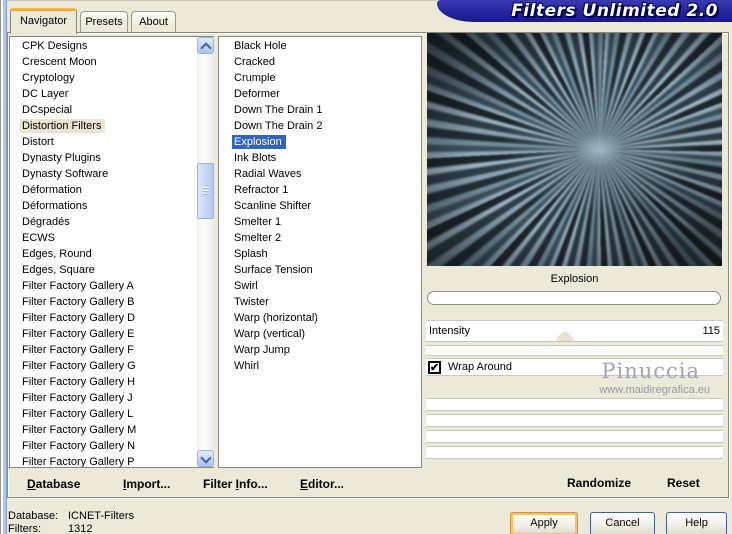 The height and width of the screenshot is (534, 732). I want to click on scrollbar-thumb, so click(205, 191).